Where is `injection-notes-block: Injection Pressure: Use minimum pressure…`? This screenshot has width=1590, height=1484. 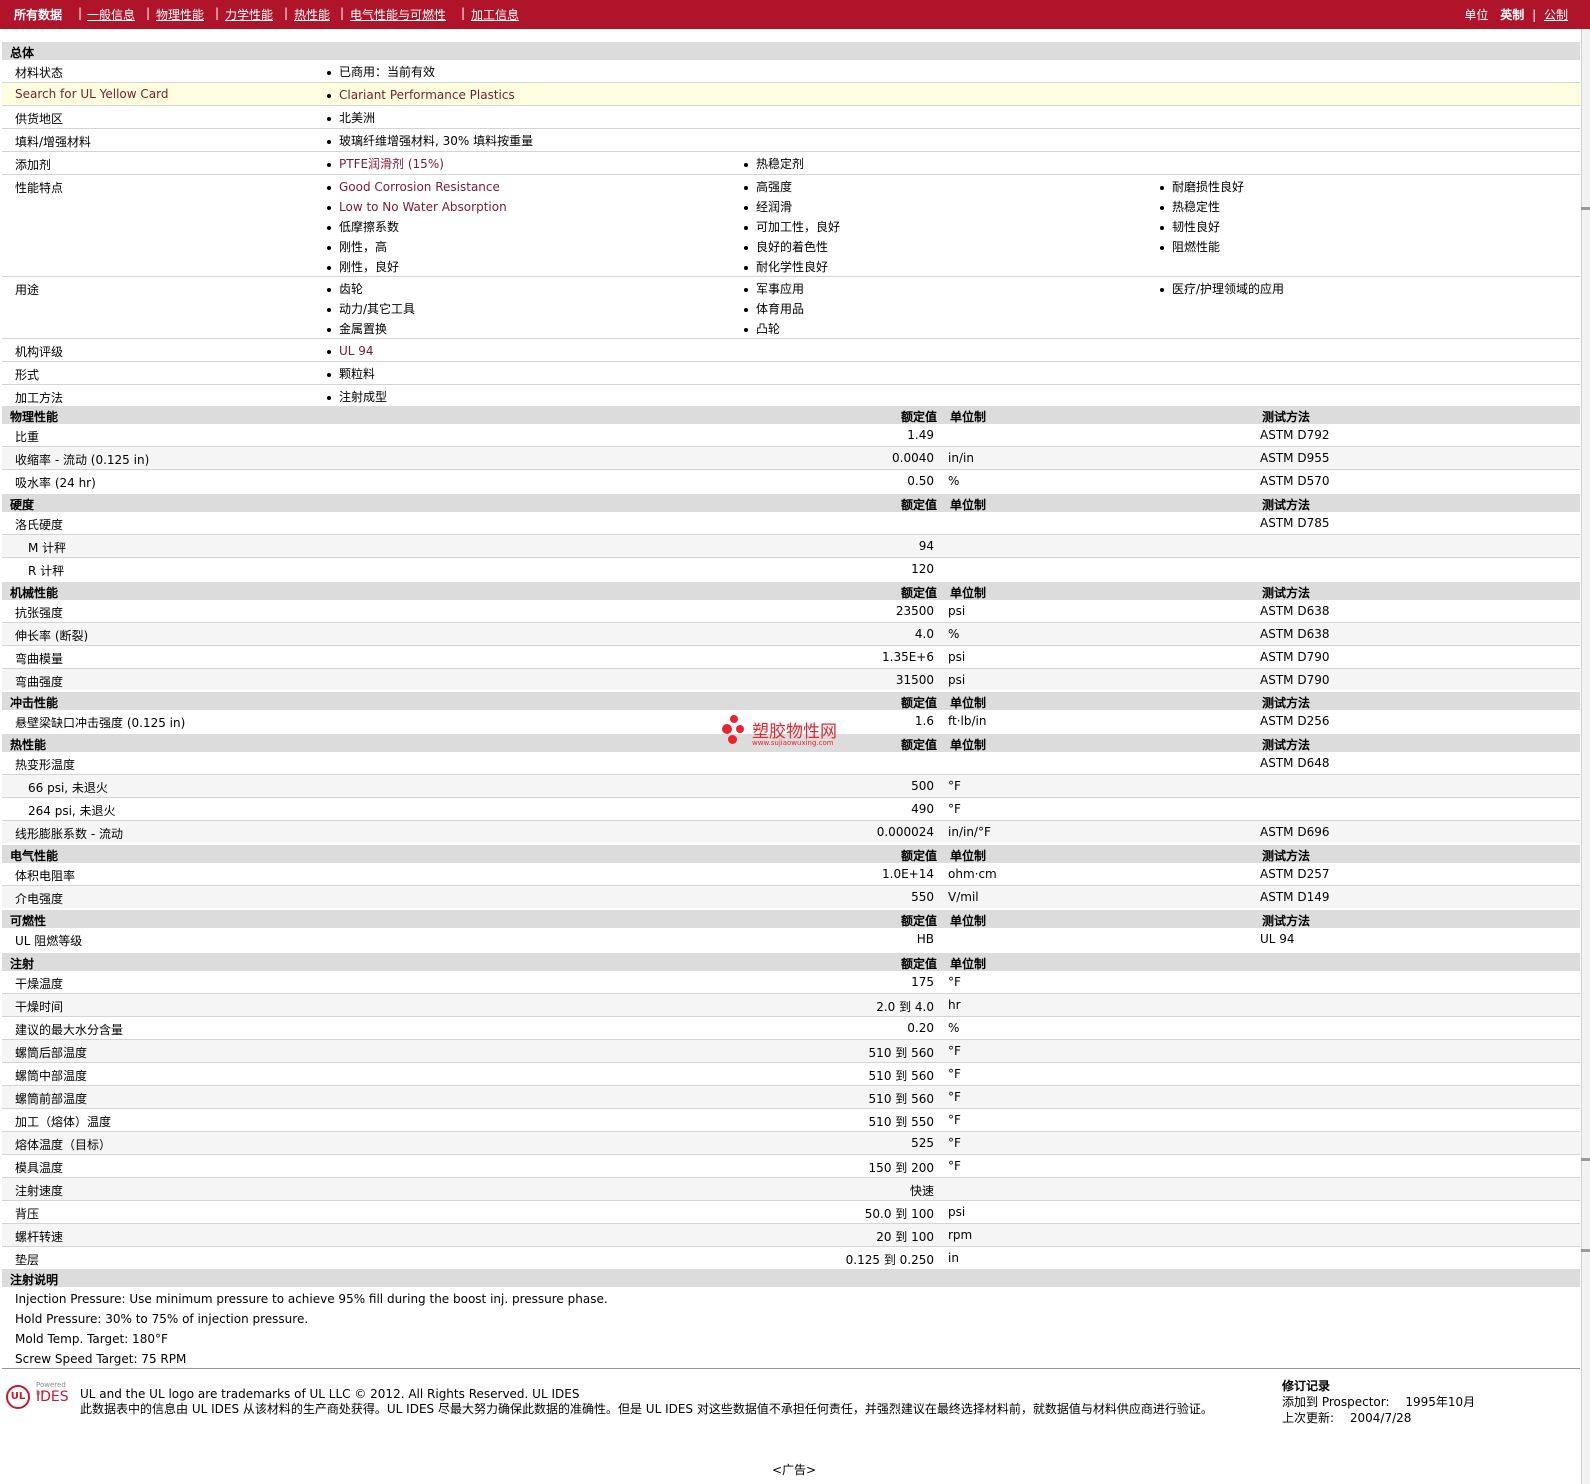
injection-notes-block: Injection Pressure: Use minimum pressure… is located at coordinates (791, 1328).